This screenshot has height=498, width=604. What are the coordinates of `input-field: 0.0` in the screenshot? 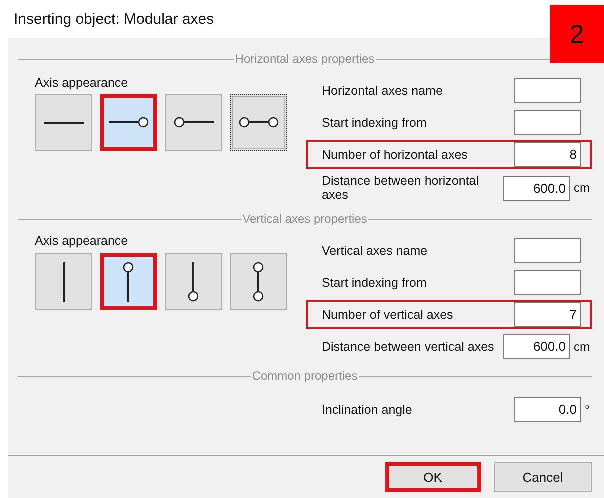 It's located at (547, 409).